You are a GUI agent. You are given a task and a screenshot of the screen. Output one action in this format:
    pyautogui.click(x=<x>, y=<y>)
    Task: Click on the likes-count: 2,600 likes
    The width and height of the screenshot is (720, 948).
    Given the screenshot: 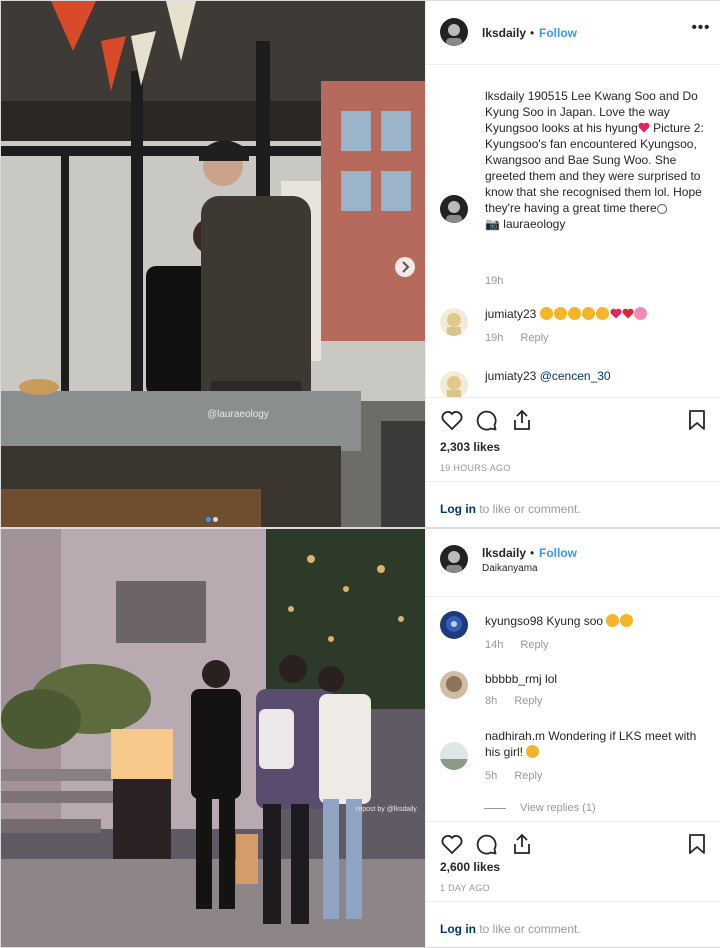 What is the action you would take?
    pyautogui.click(x=470, y=867)
    